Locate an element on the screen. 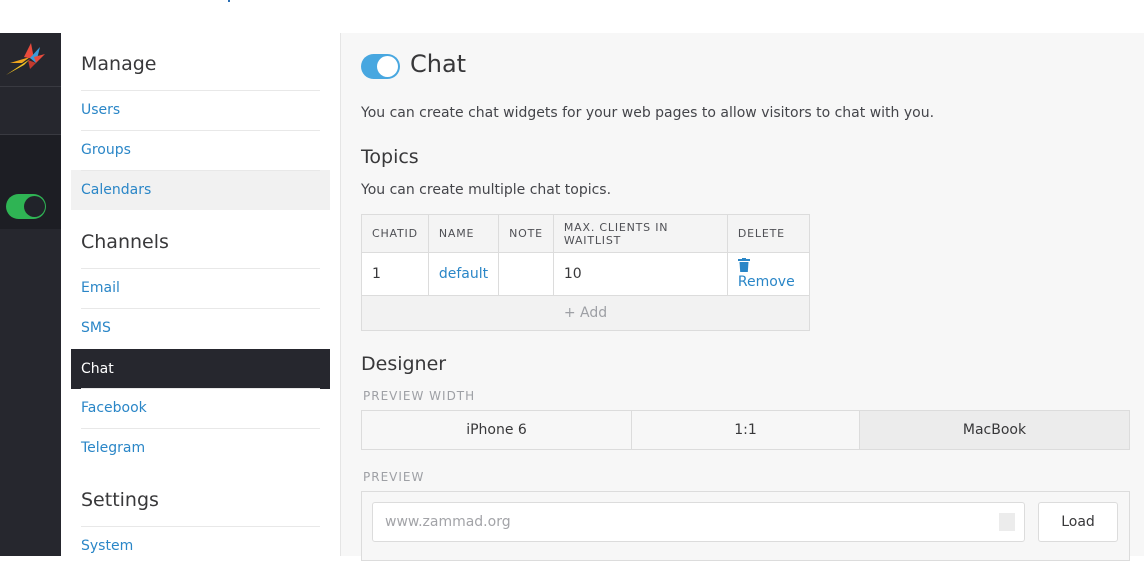 The width and height of the screenshot is (1144, 566). sidebar-item-label: System is located at coordinates (107, 546).